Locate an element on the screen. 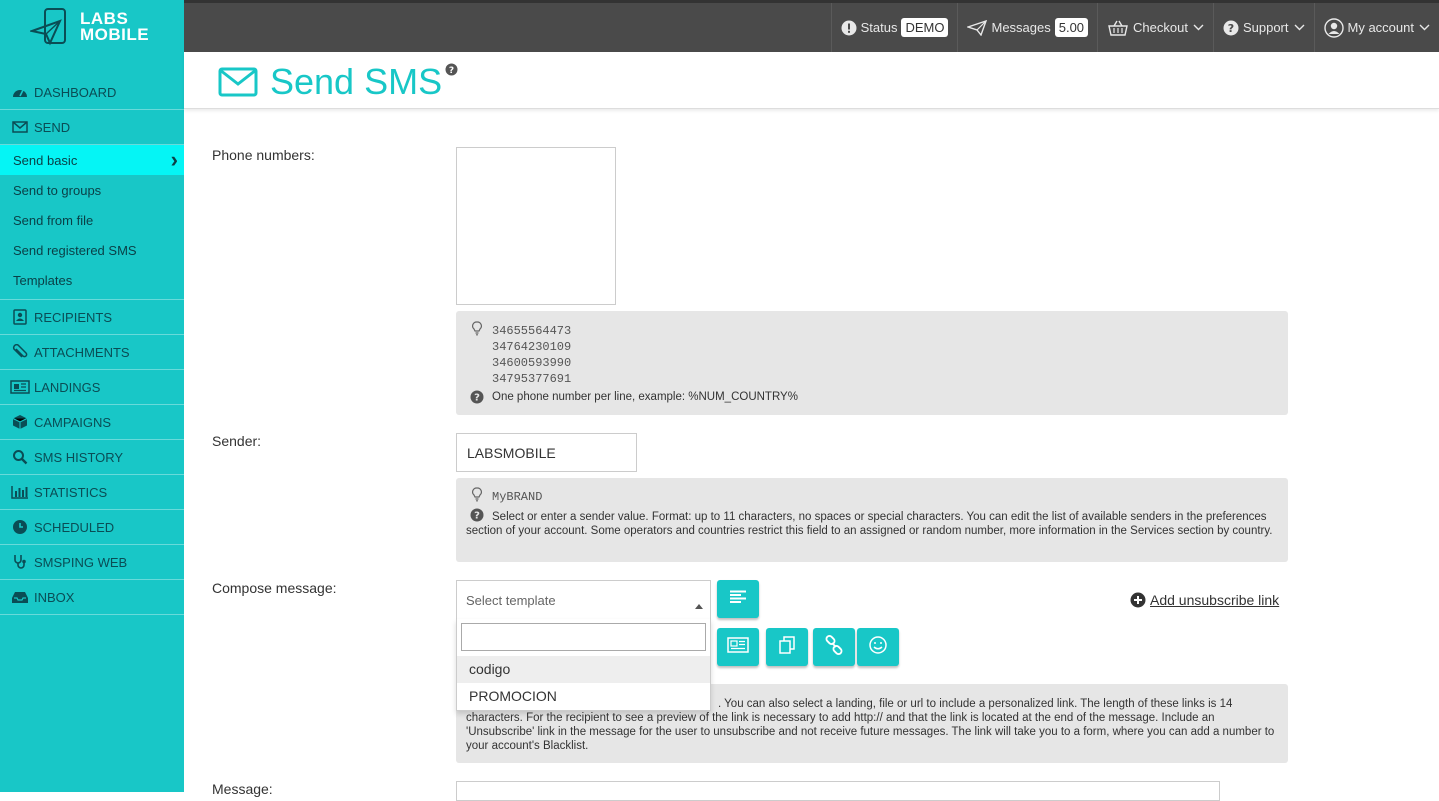  account-label: My account is located at coordinates (1380, 27).